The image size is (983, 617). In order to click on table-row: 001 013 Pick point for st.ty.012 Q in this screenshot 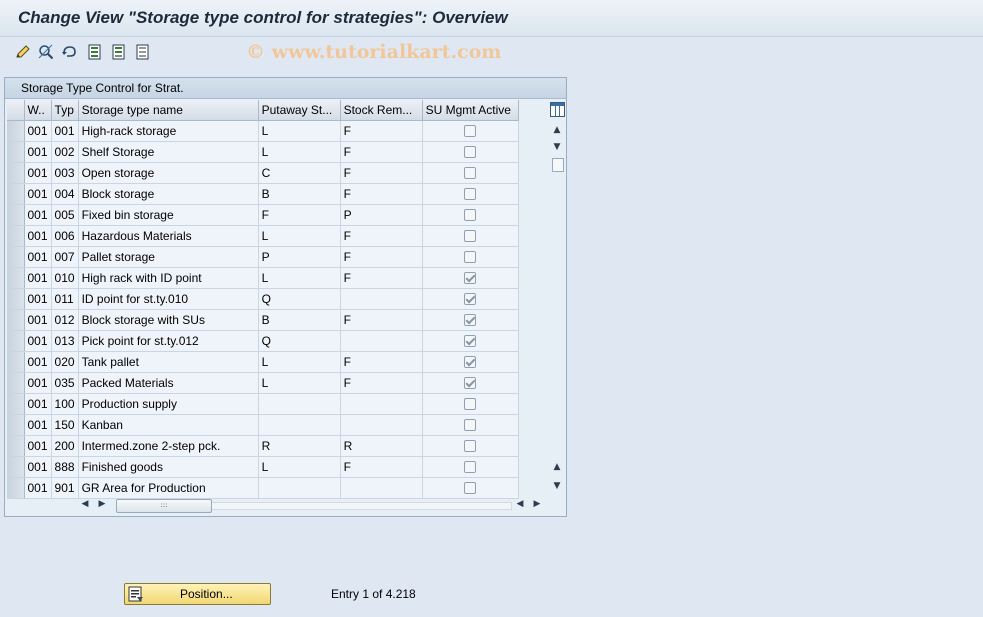, I will do `click(263, 341)`.